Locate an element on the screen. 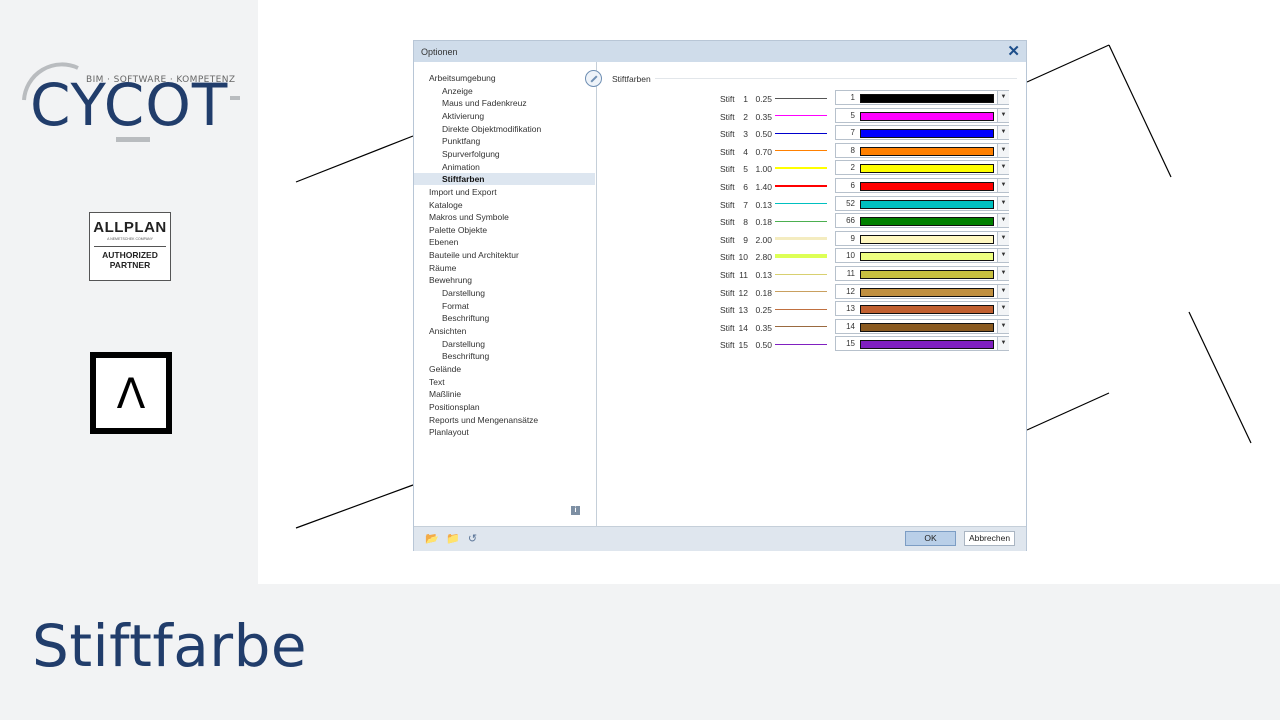  pen-number: 1 is located at coordinates (745, 99).